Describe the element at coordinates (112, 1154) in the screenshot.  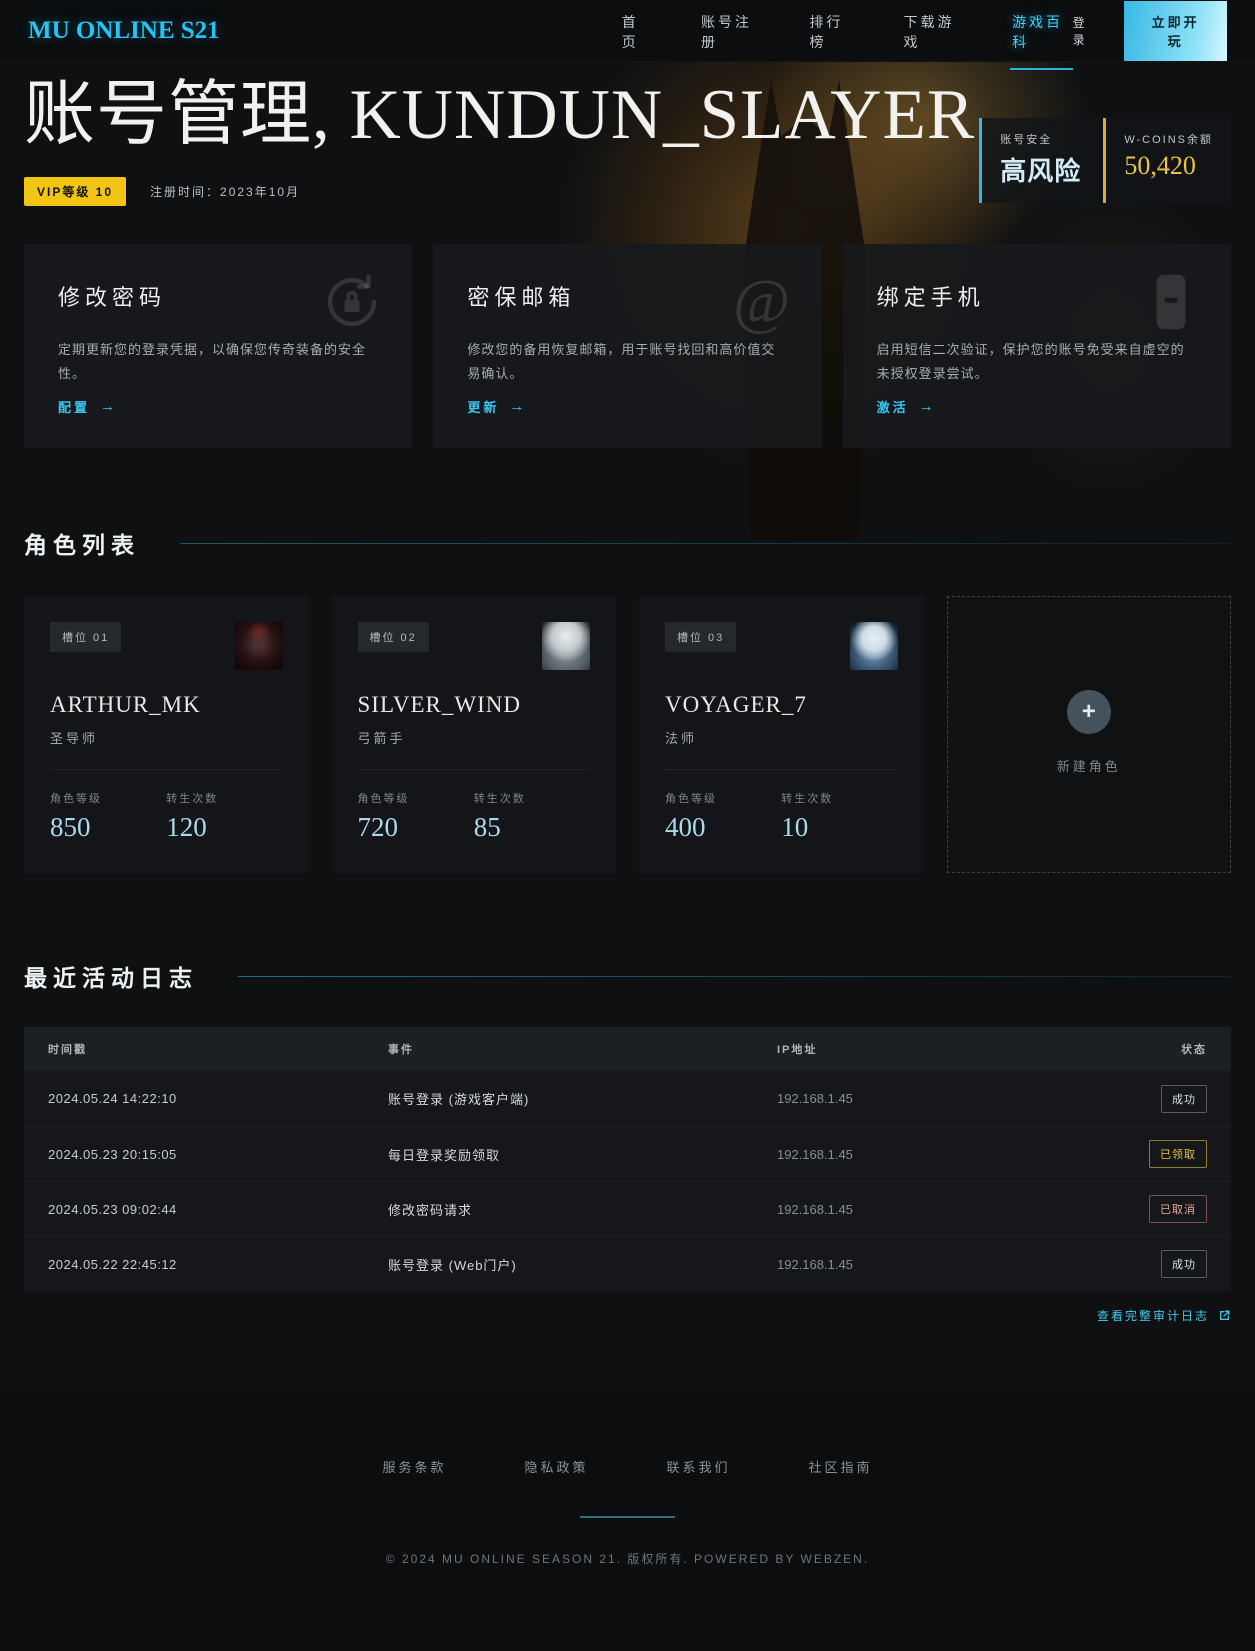
I see `log-timestamp: 2024.05.23 20:15:05` at that location.